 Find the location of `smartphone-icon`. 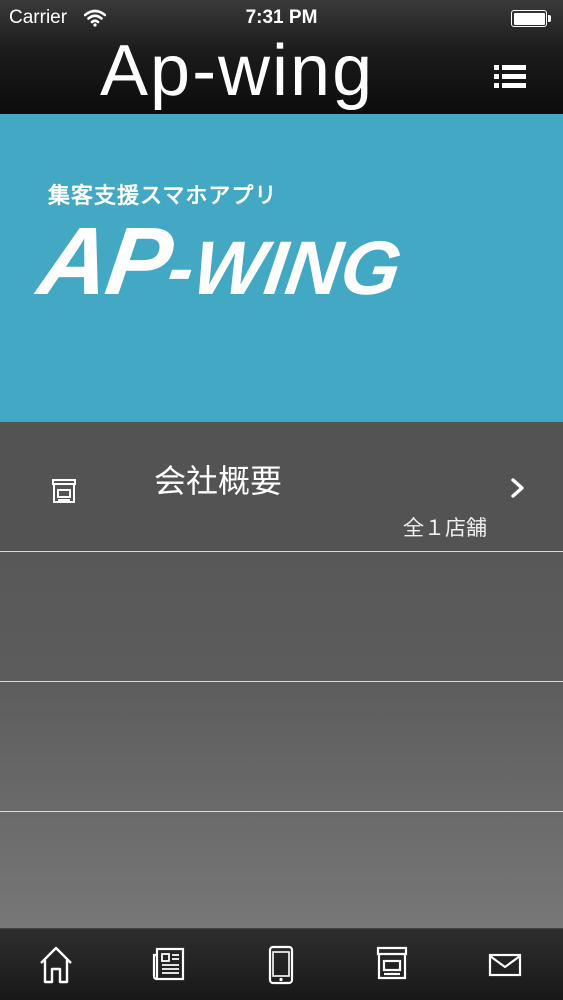

smartphone-icon is located at coordinates (281, 965).